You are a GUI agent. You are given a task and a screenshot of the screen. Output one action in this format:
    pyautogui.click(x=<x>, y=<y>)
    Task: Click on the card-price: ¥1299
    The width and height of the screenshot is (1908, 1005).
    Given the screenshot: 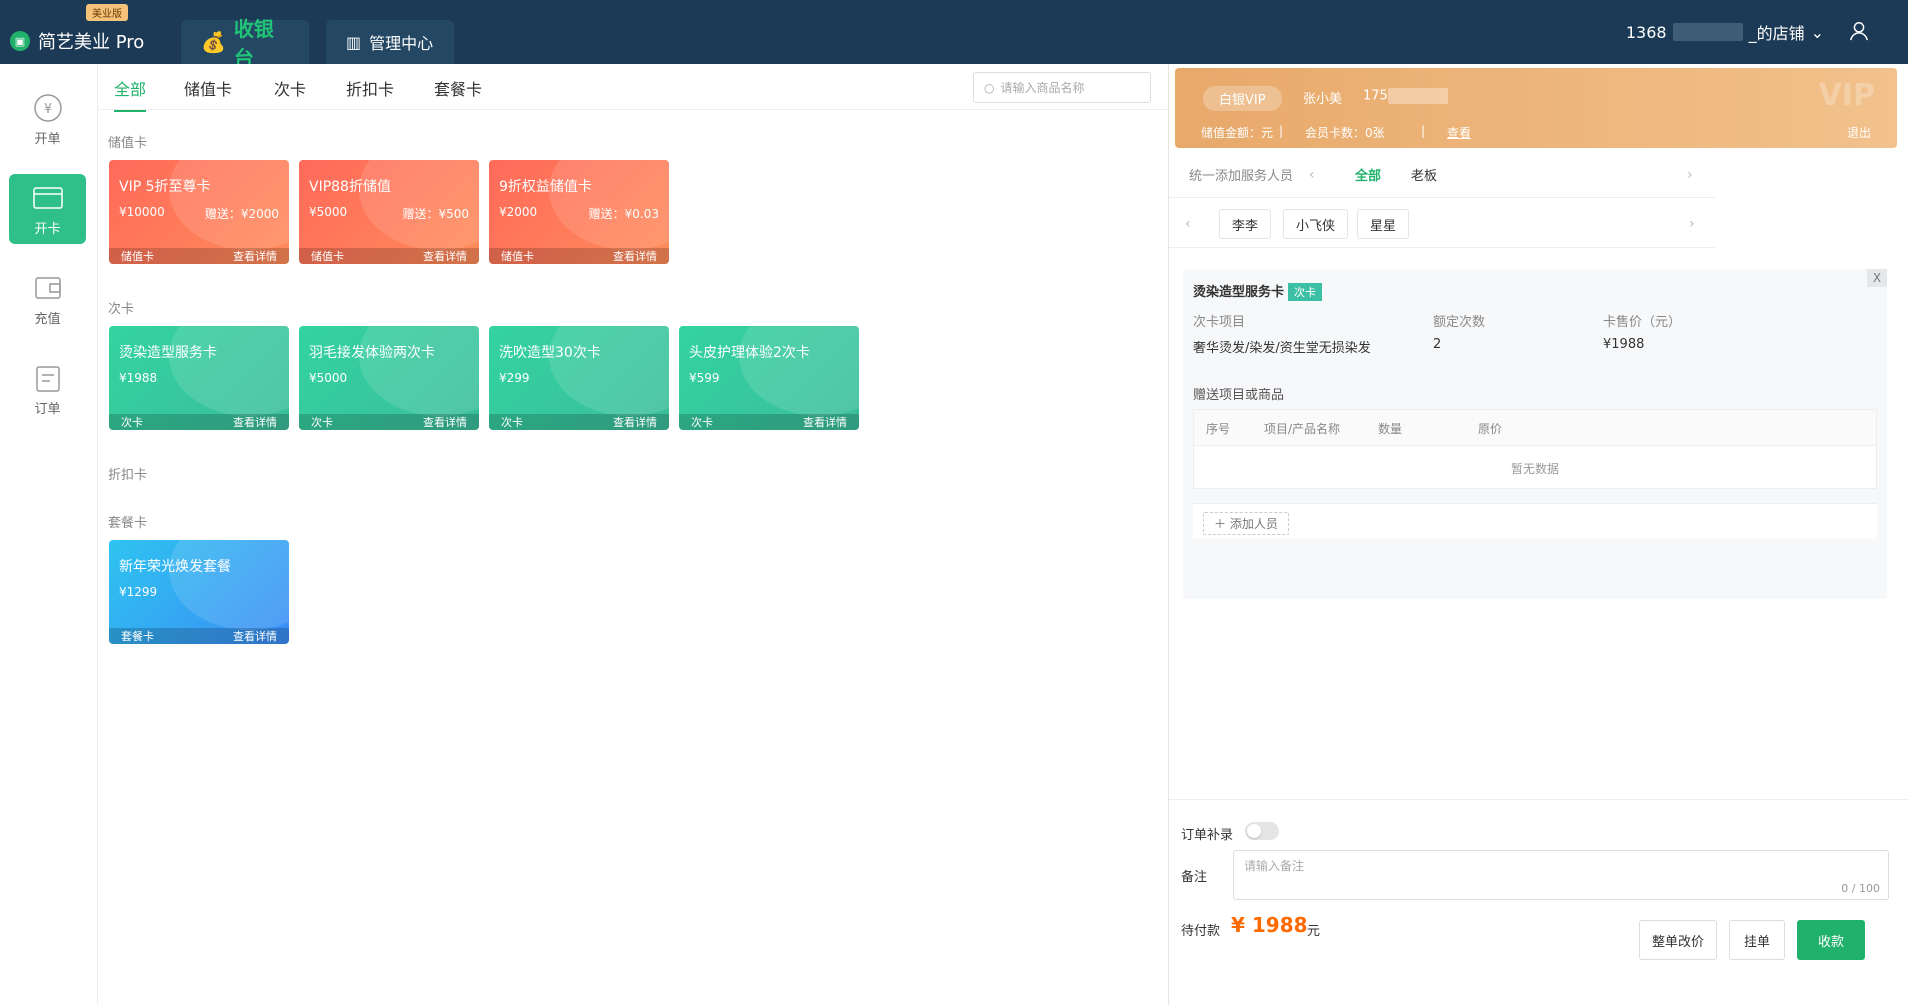 What is the action you would take?
    pyautogui.click(x=138, y=592)
    